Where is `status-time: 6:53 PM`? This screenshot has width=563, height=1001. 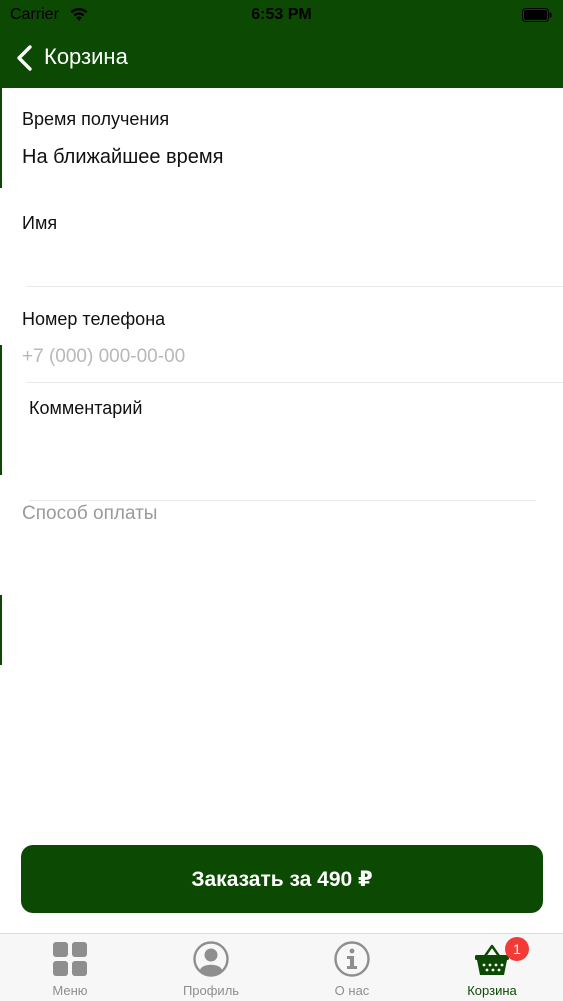
status-time: 6:53 PM is located at coordinates (281, 14).